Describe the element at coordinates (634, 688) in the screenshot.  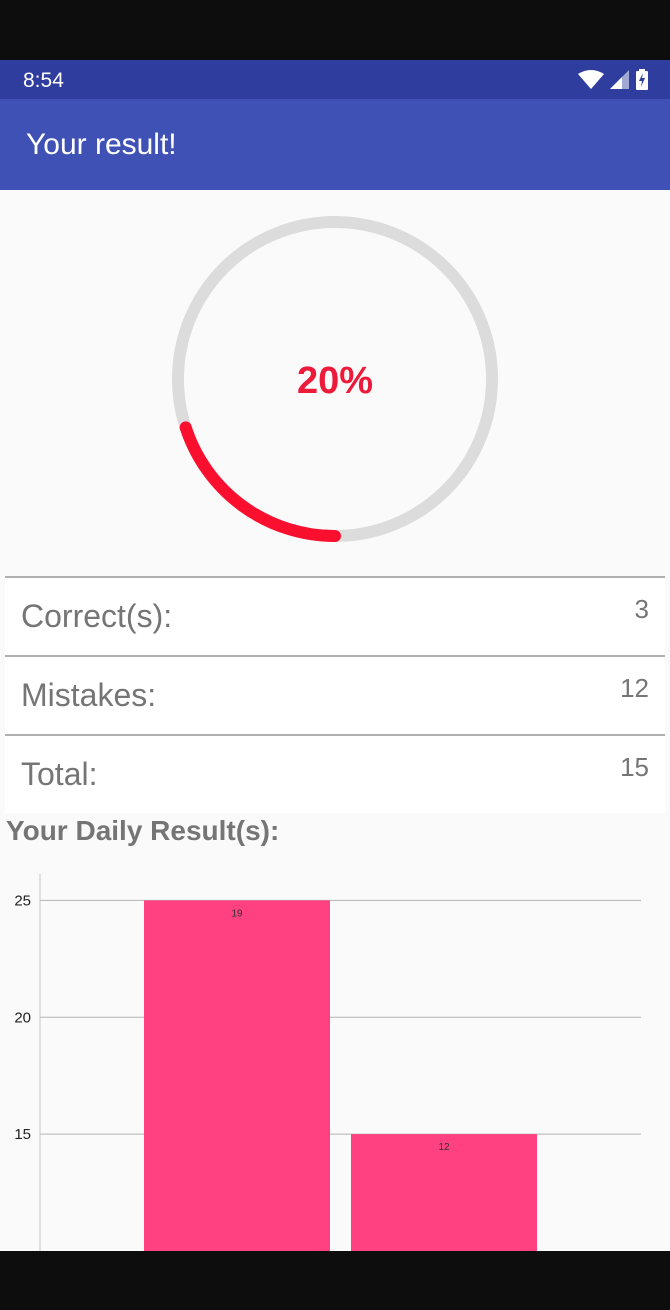
I see `stat-value: 12` at that location.